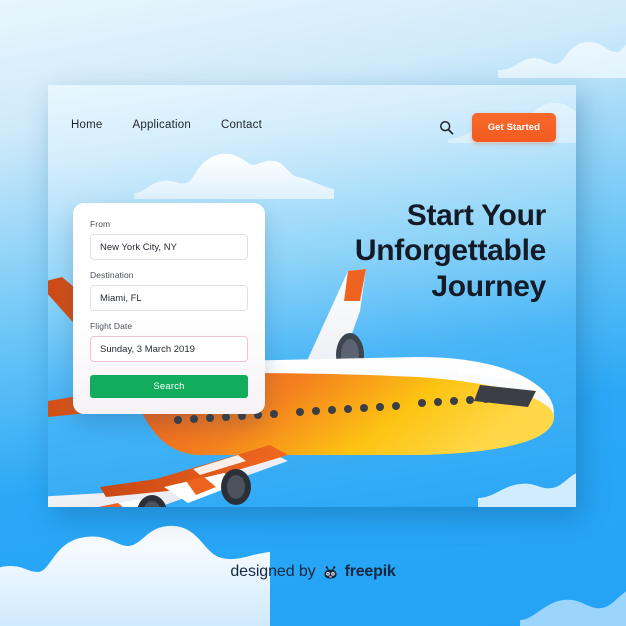  I want to click on headline-line-1: Start Your, so click(476, 215).